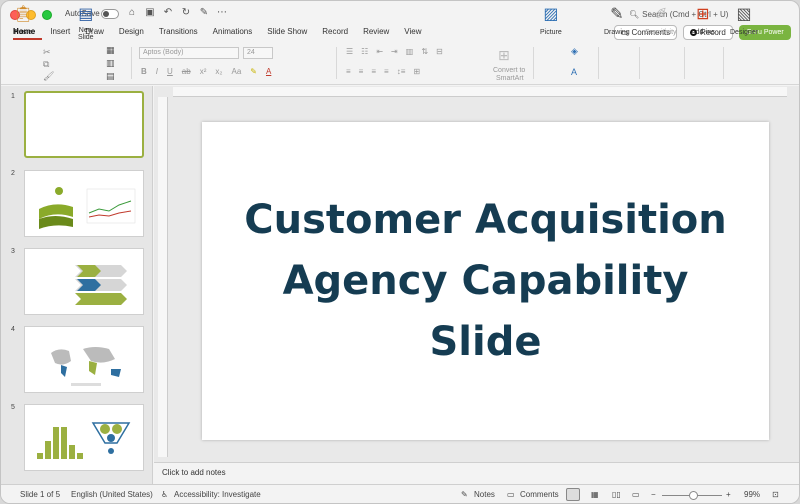 The width and height of the screenshot is (800, 504). I want to click on notes-placeholder: Click to add notes, so click(194, 472).